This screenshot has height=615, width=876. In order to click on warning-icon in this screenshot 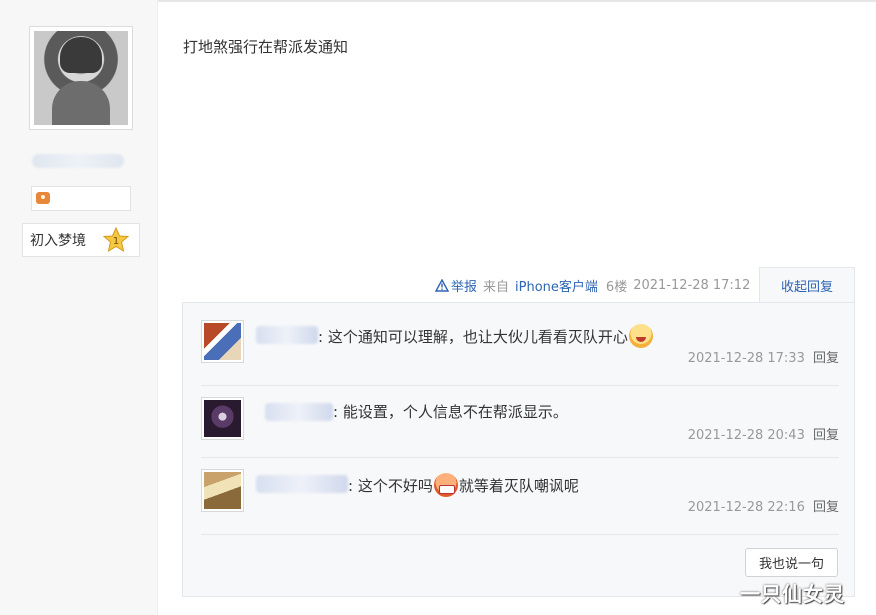, I will do `click(442, 285)`.